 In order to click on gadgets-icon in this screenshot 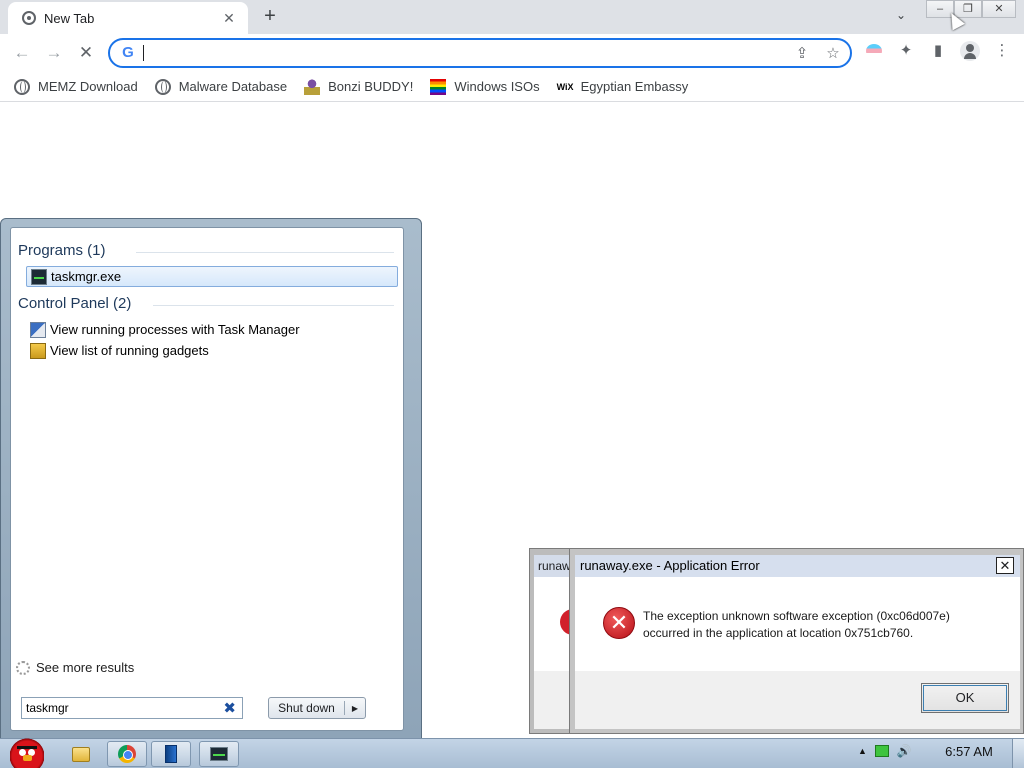, I will do `click(38, 350)`.